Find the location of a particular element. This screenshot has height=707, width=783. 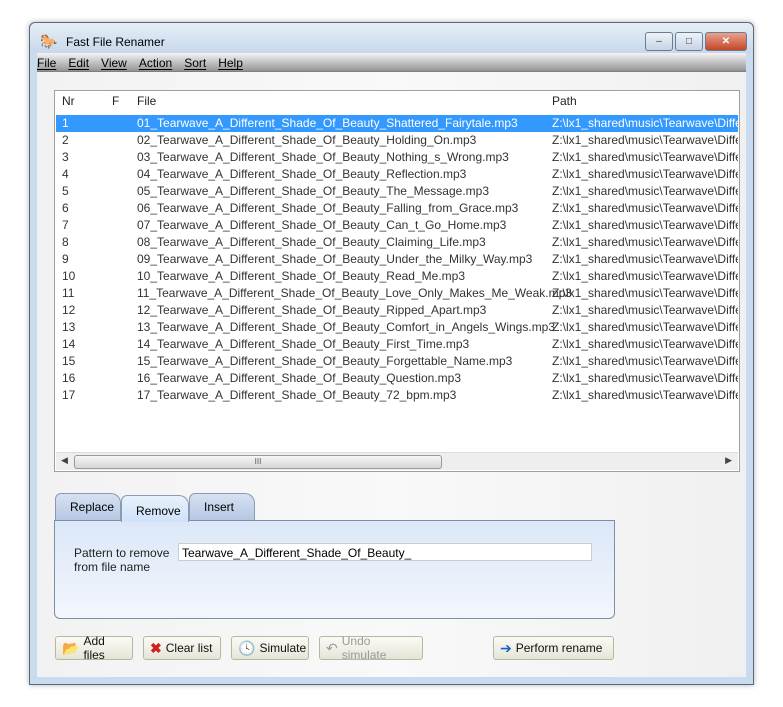

window-title: Fast File Renamer is located at coordinates (115, 42).